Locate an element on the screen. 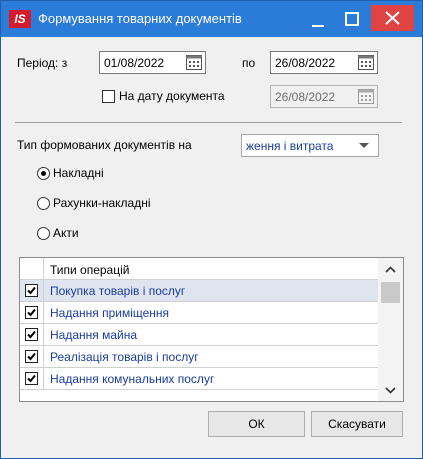 The height and width of the screenshot is (459, 423). maximize-button is located at coordinates (352, 19).